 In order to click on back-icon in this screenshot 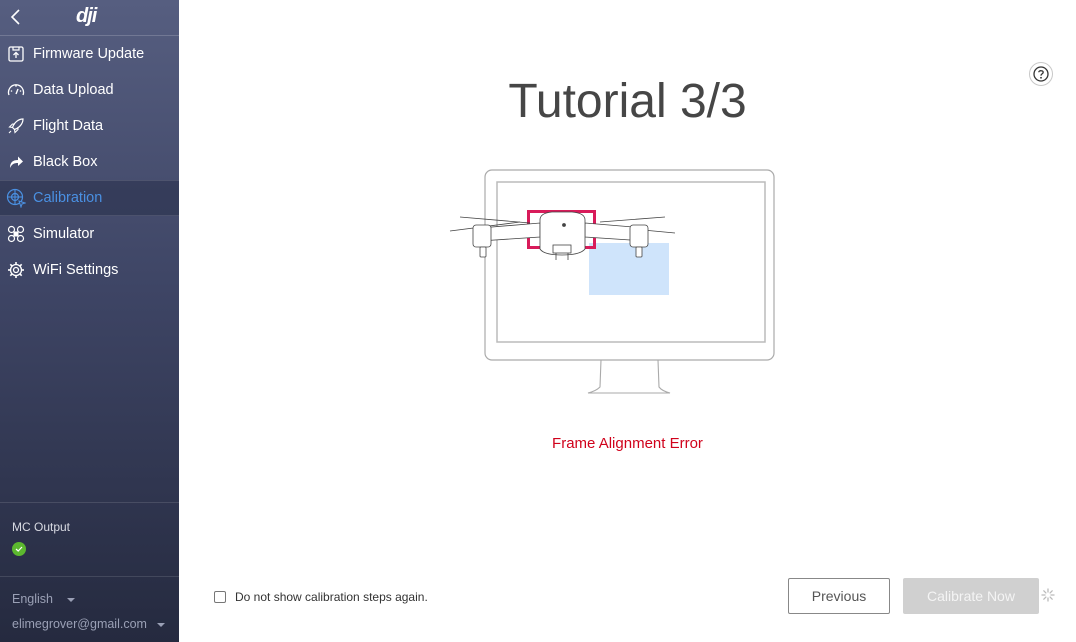, I will do `click(15, 17)`.